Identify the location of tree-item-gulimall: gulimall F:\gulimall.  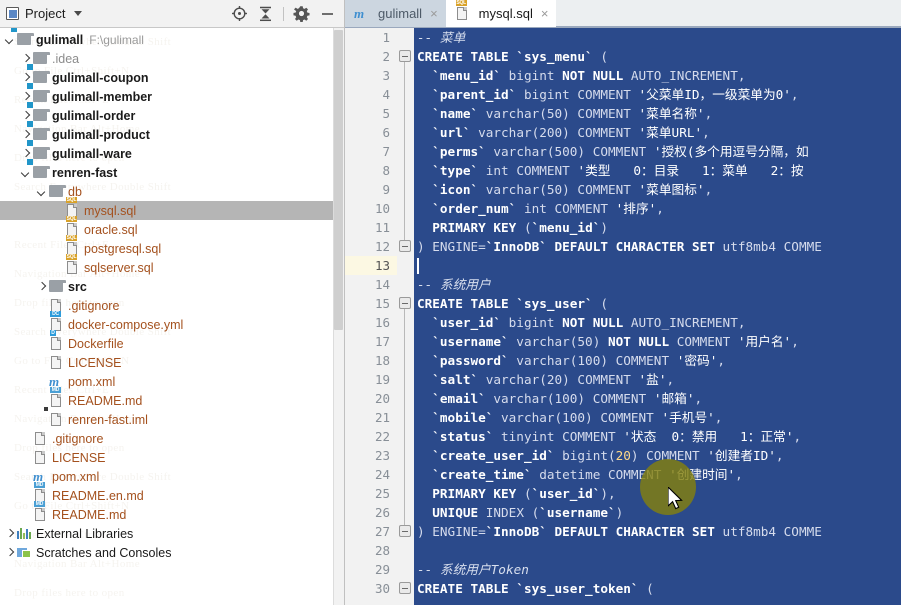
(172, 38).